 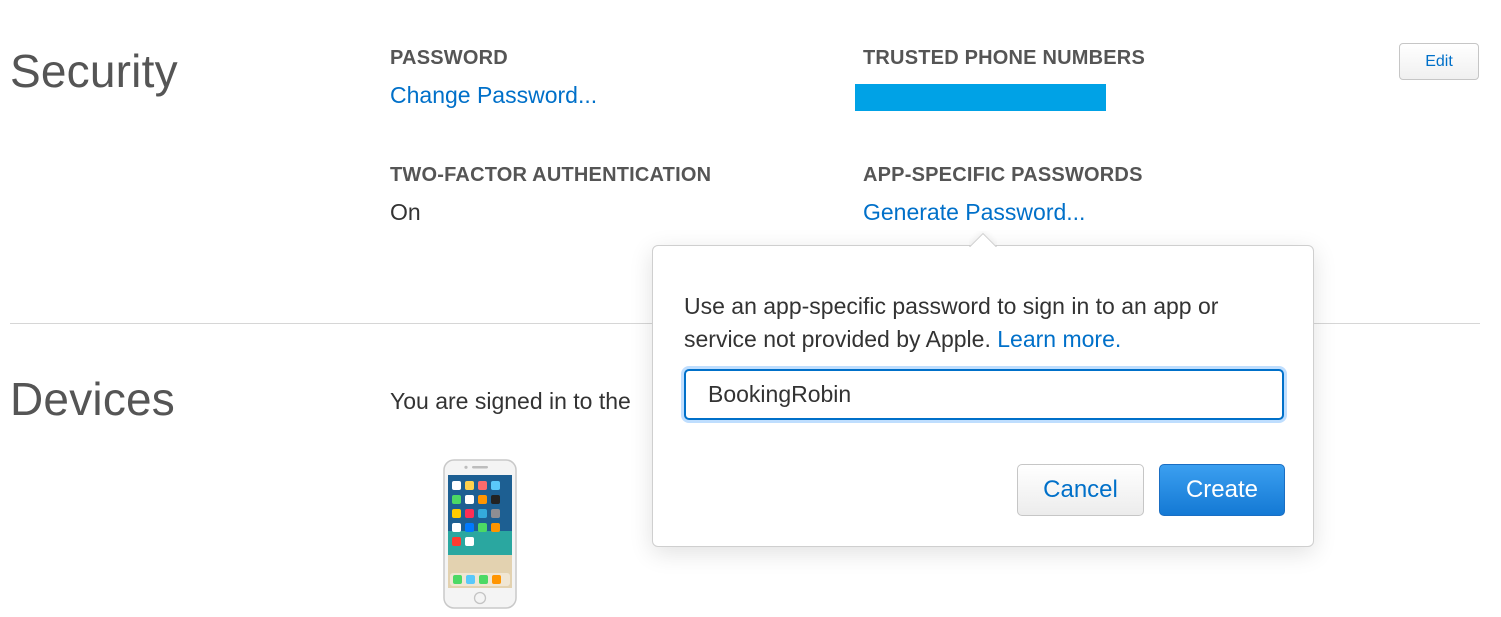 What do you see at coordinates (510, 401) in the screenshot?
I see `devices-description: You are signed in to the` at bounding box center [510, 401].